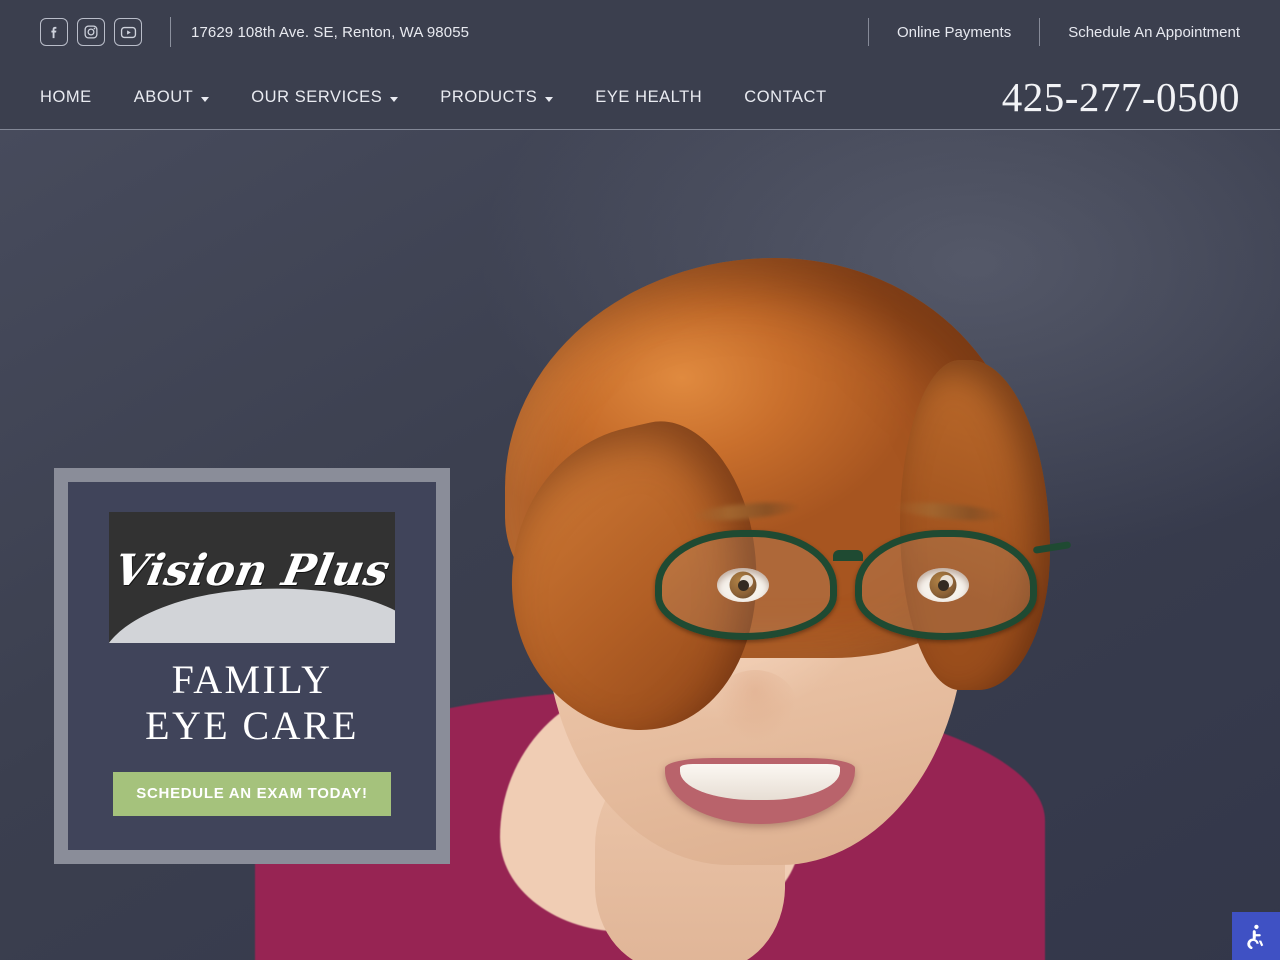  I want to click on eyeglass-bridge, so click(848, 555).